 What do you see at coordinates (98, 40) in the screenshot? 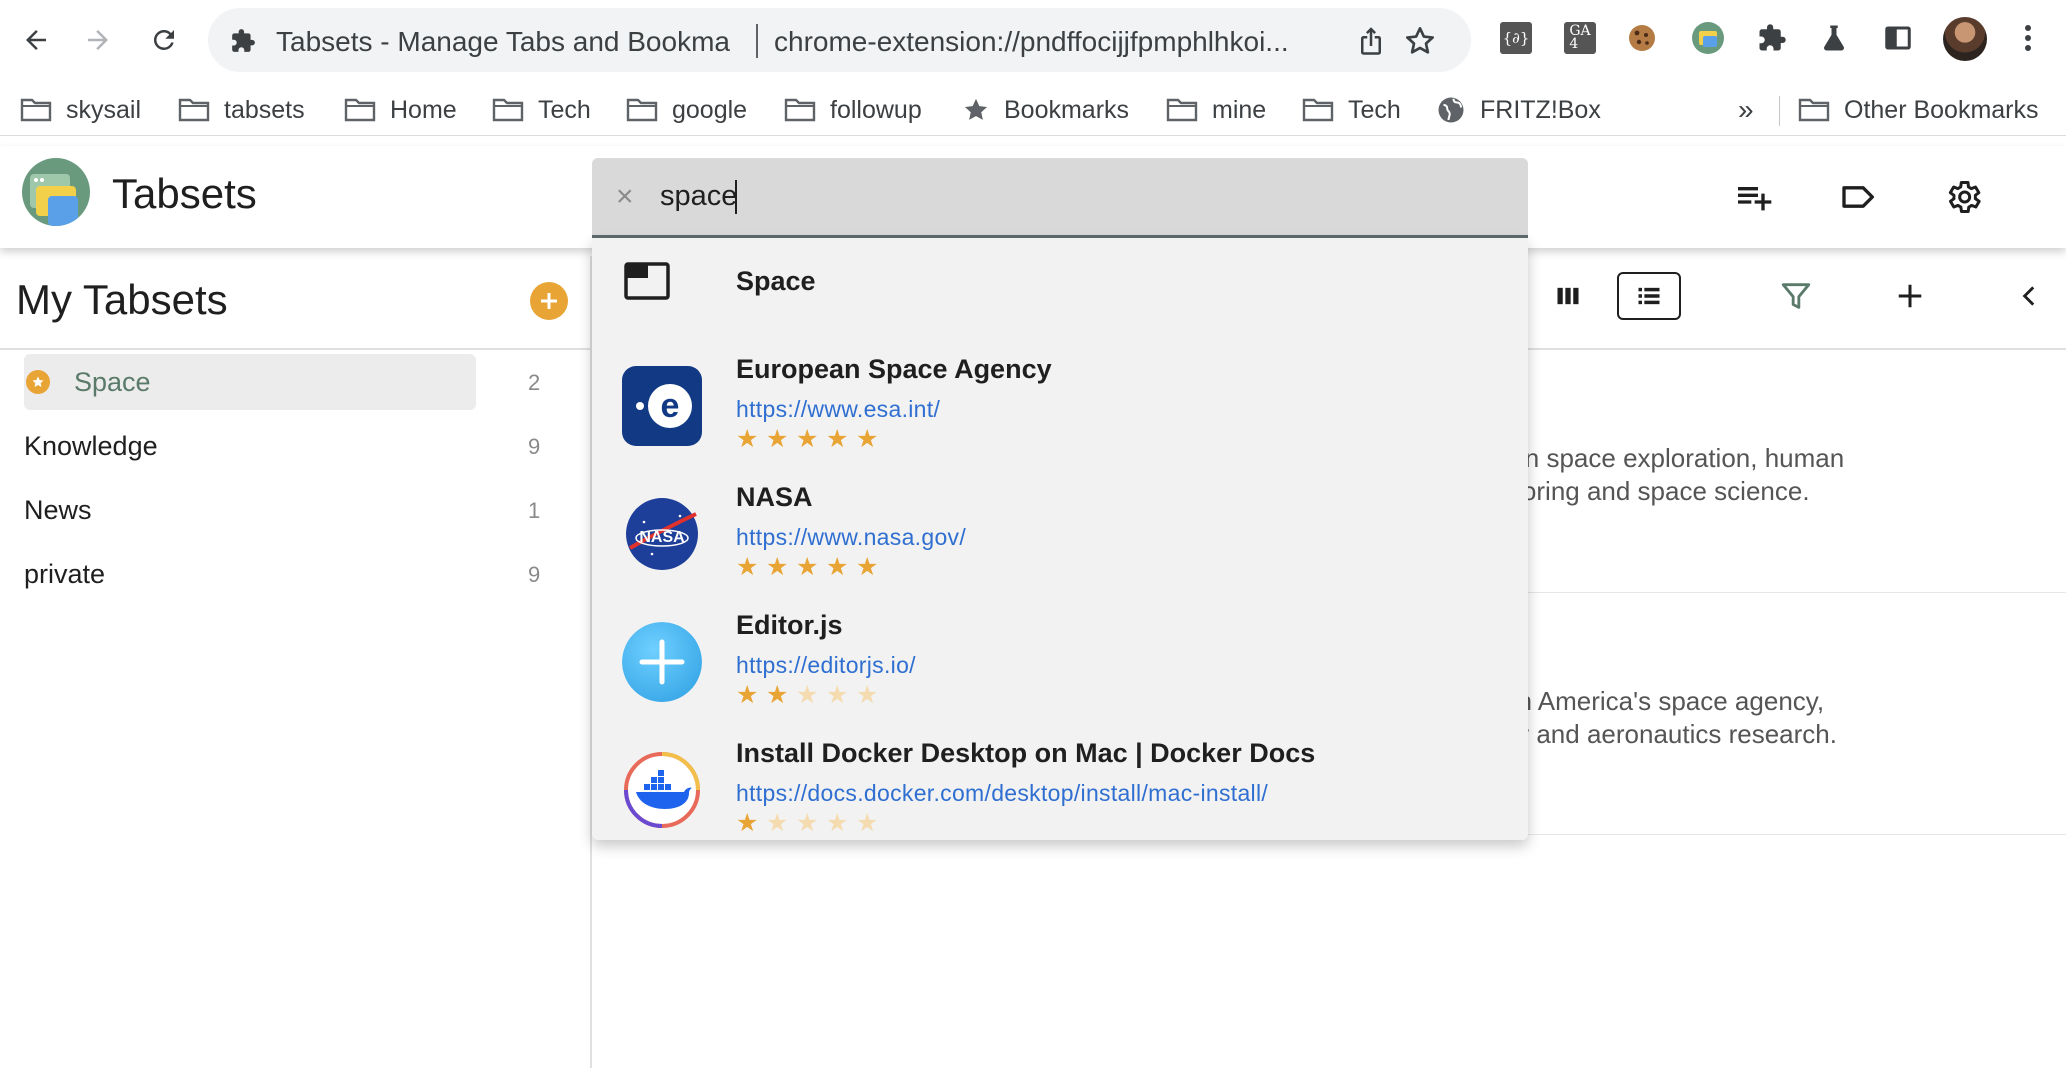
I see `forward-button` at bounding box center [98, 40].